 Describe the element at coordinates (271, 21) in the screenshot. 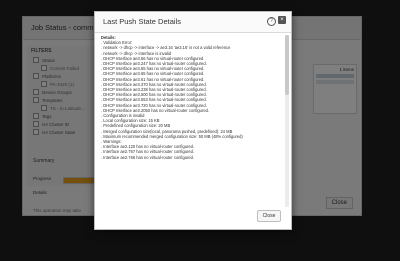

I see `help-icon: ?` at that location.